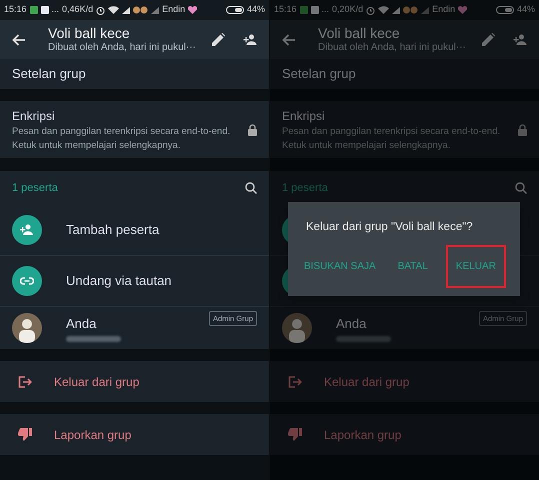  Describe the element at coordinates (113, 230) in the screenshot. I see `action-label: Tambah peserta` at that location.